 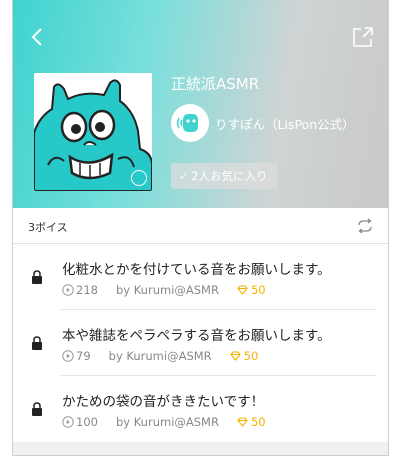 I want to click on thumbnail-badge-icon, so click(x=139, y=178).